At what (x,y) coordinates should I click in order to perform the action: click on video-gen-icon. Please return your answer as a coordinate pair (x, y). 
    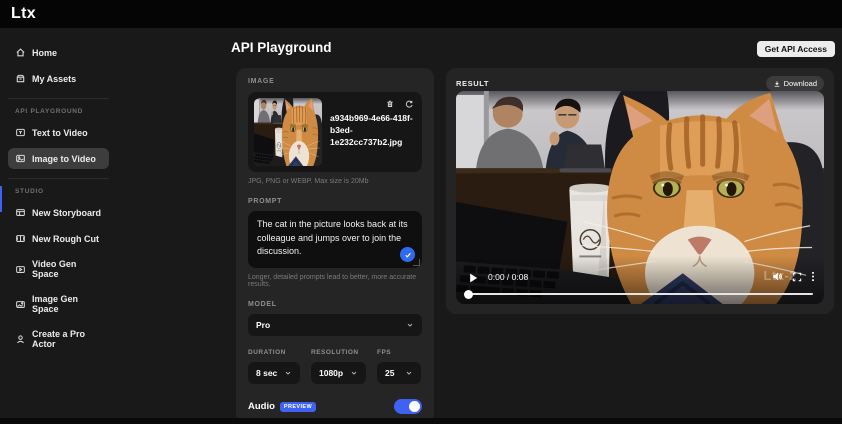
    Looking at the image, I should click on (20, 269).